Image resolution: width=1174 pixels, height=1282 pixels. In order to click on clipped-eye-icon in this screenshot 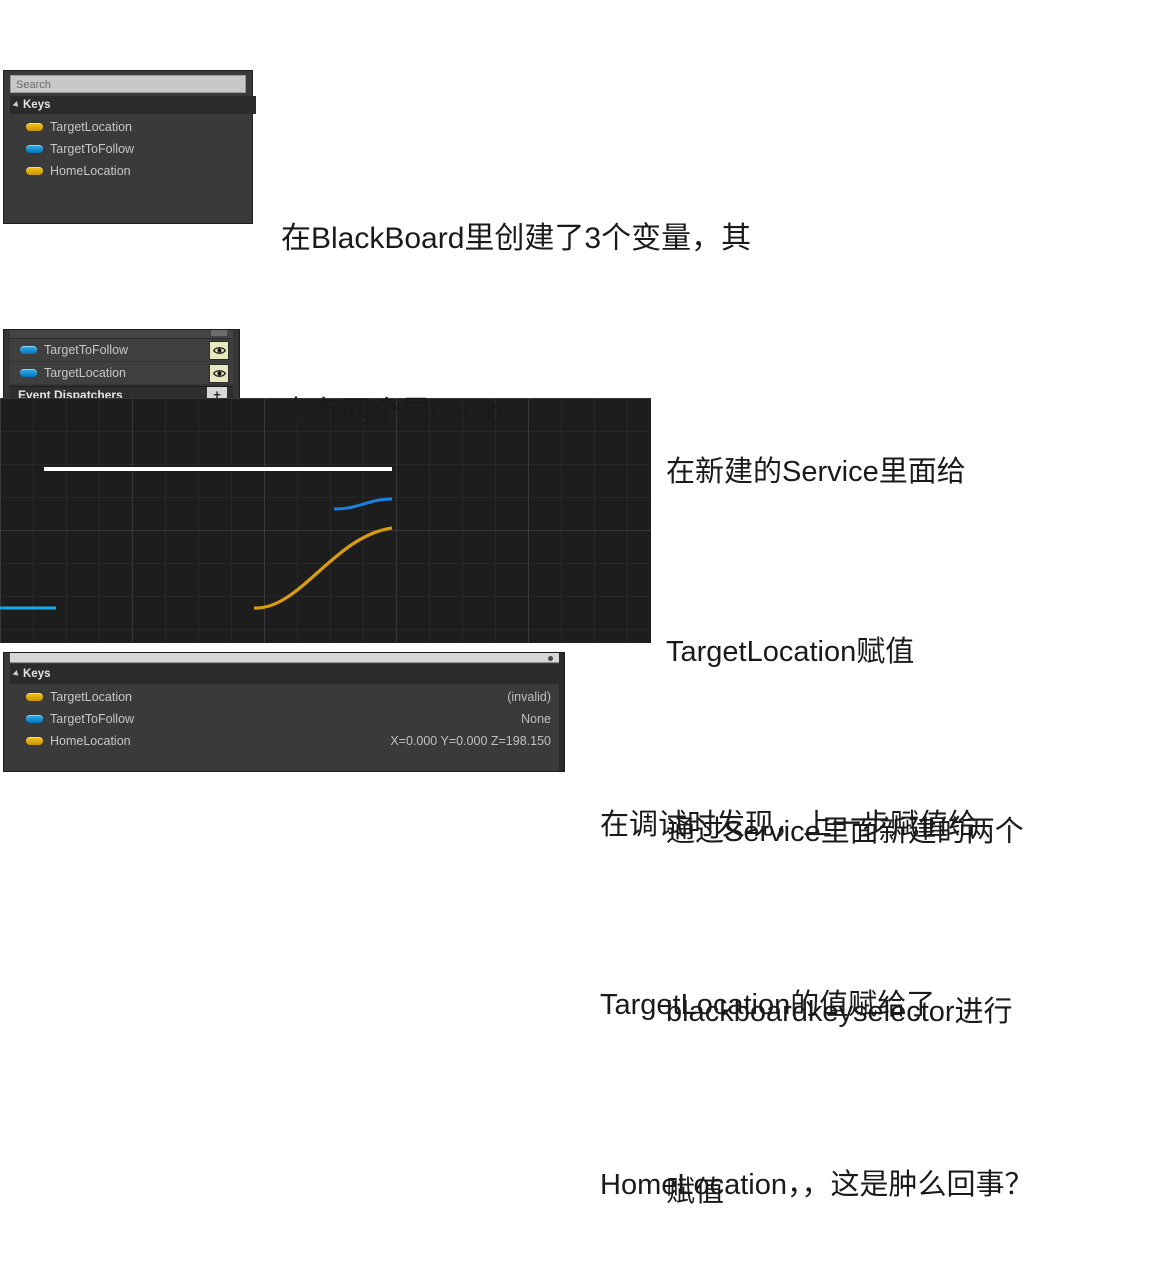, I will do `click(219, 333)`.